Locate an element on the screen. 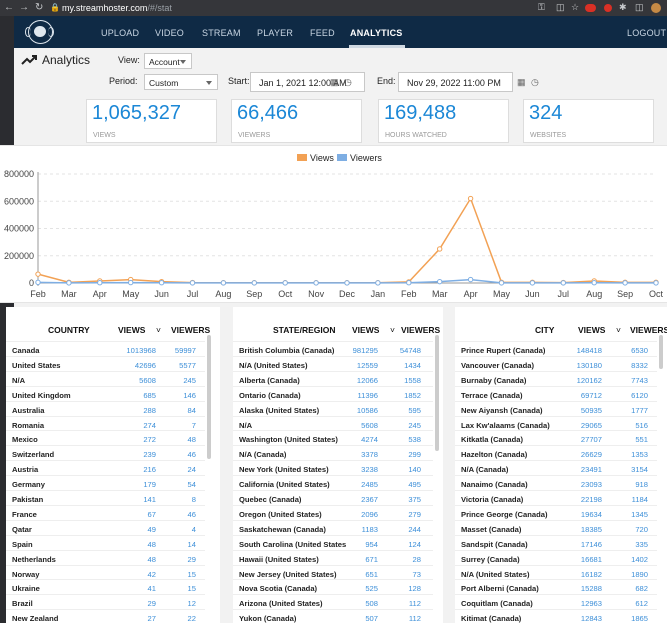 Image resolution: width=667 pixels, height=623 pixels. extension-icon is located at coordinates (608, 8).